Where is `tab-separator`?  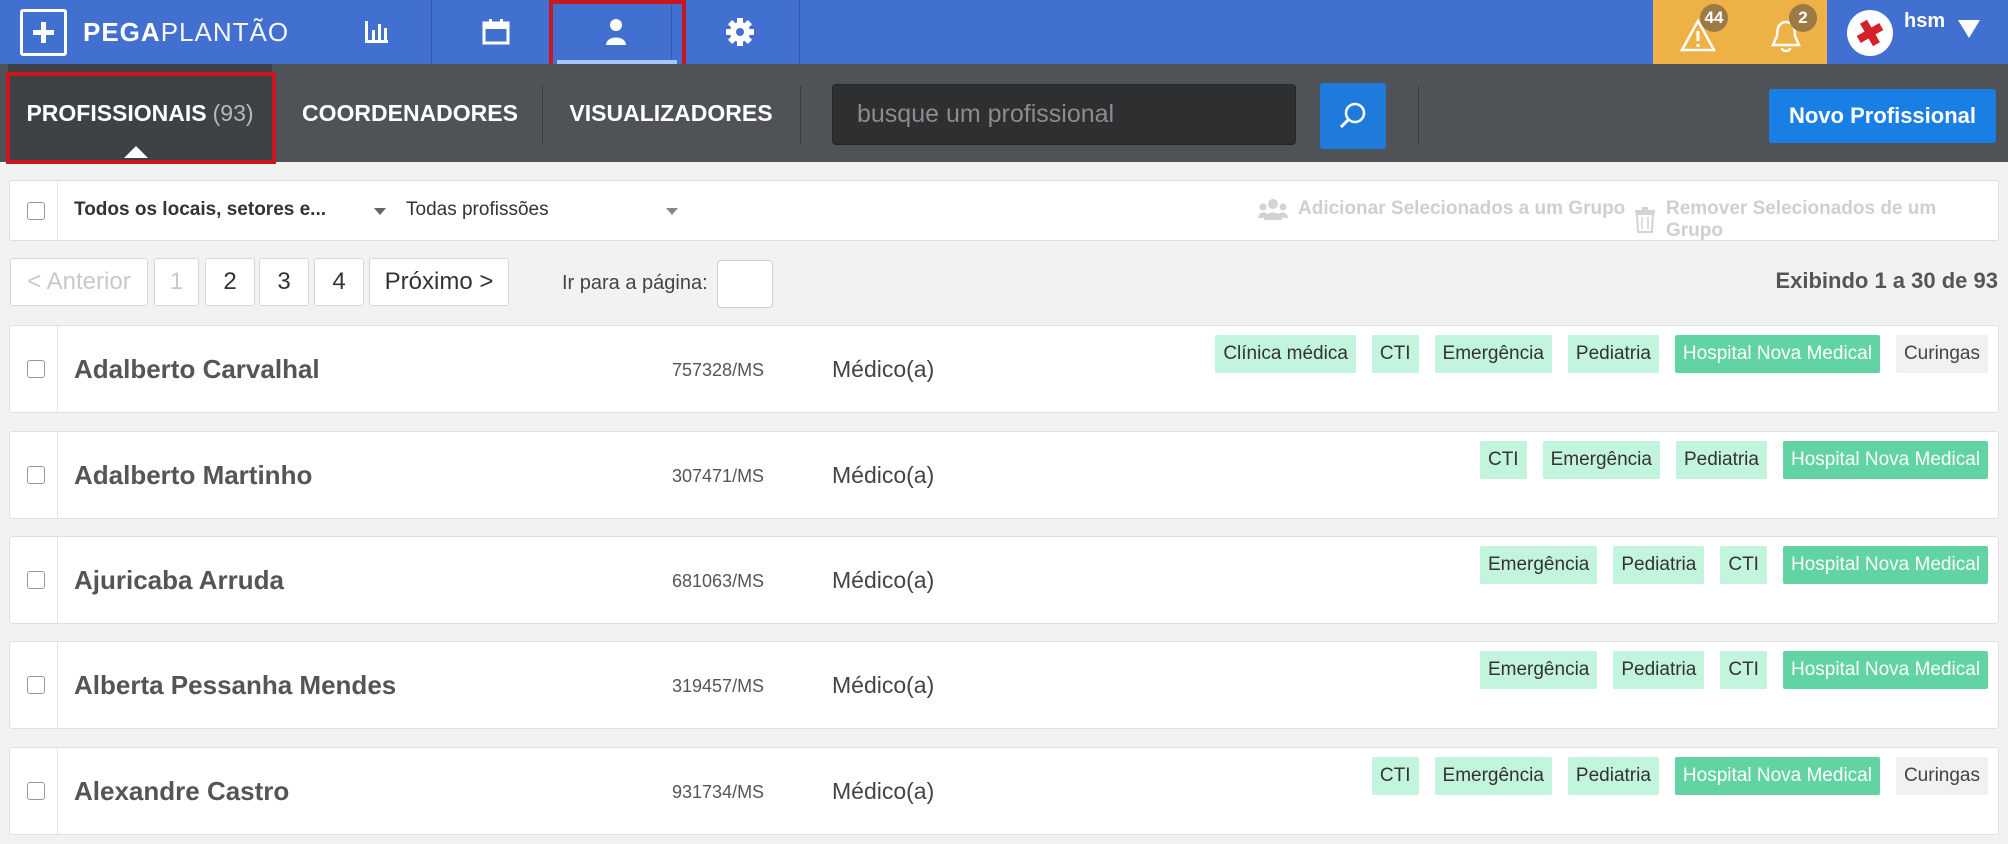 tab-separator is located at coordinates (800, 115).